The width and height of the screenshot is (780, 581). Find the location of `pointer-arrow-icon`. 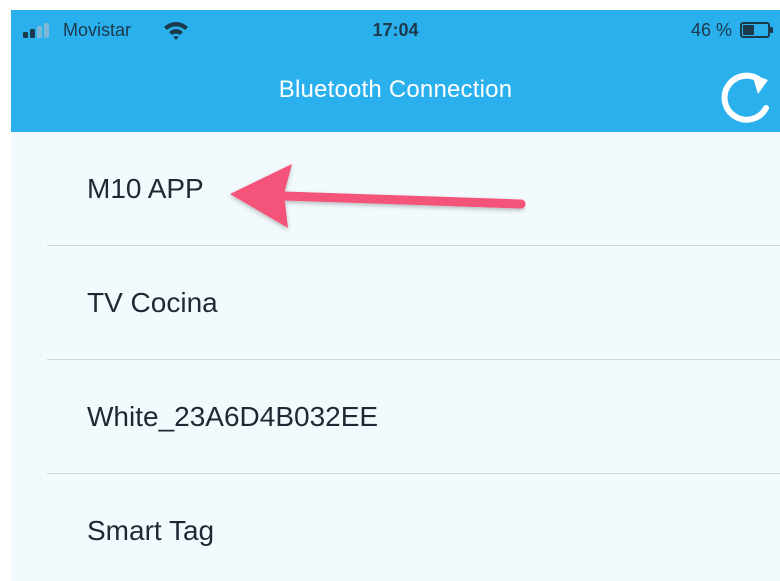

pointer-arrow-icon is located at coordinates (378, 196).